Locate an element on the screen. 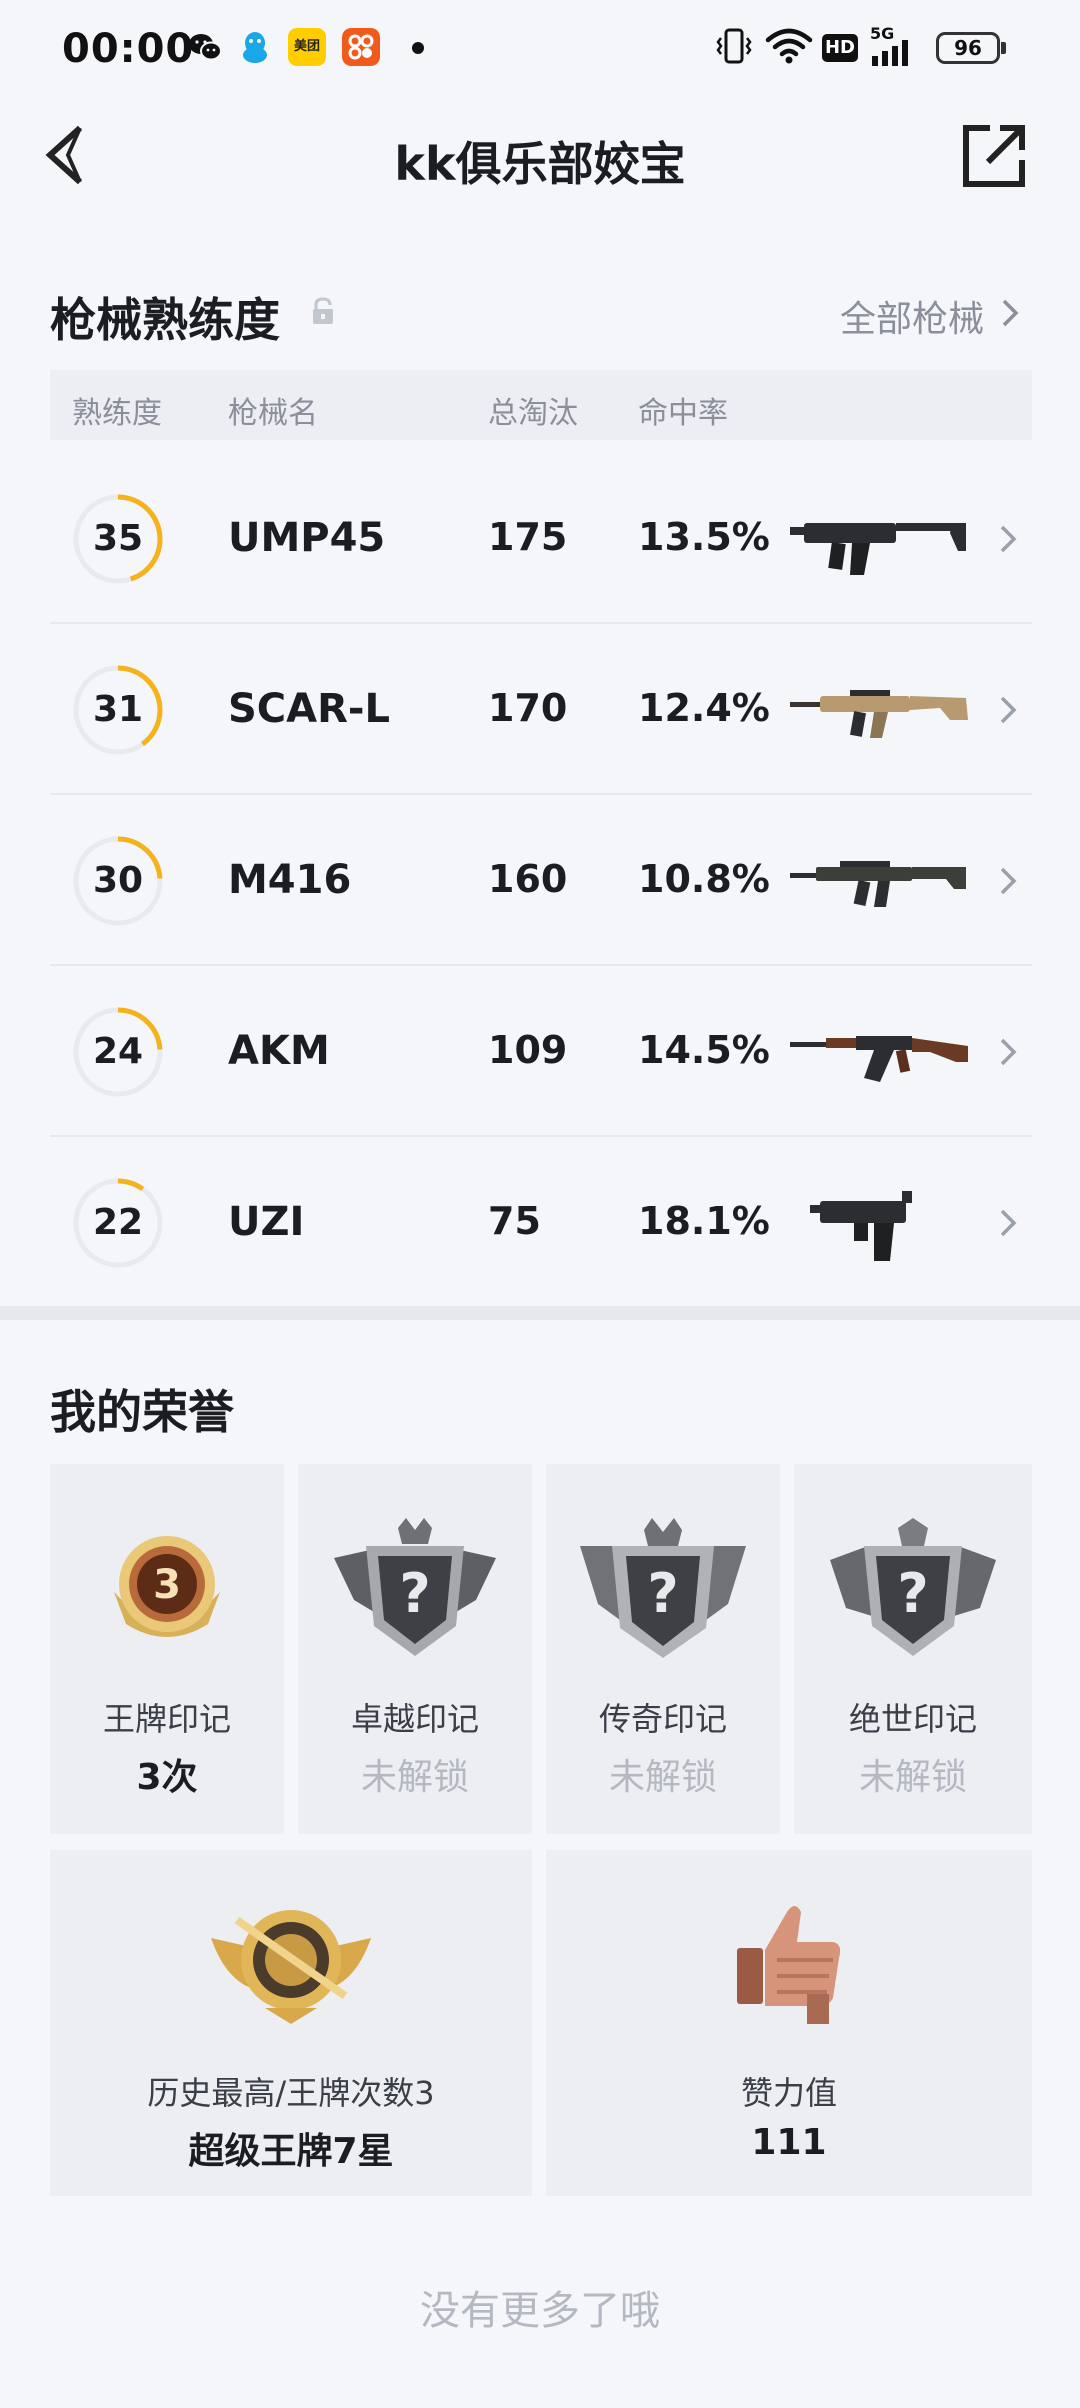 This screenshot has height=2408, width=1080. status-bar: 00:00 美团 HD 5G 96 is located at coordinates (540, 48).